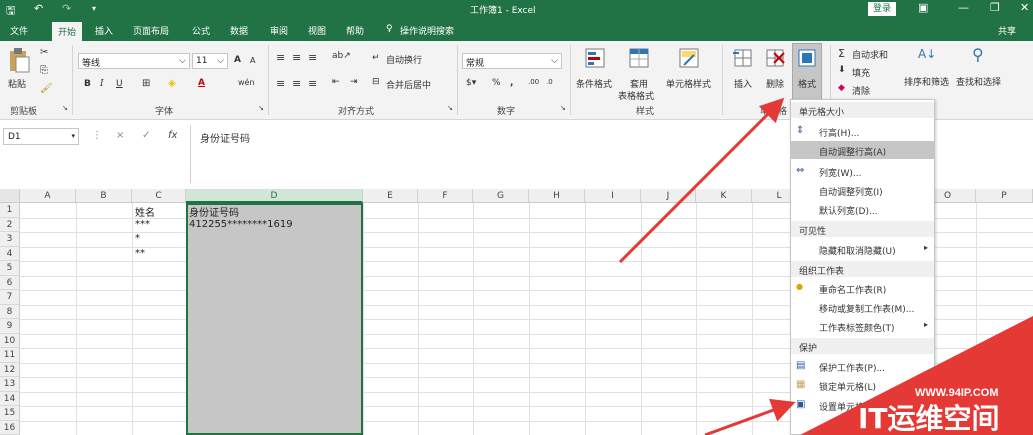 The height and width of the screenshot is (435, 1033). I want to click on tab-home: 开始, so click(67, 31).